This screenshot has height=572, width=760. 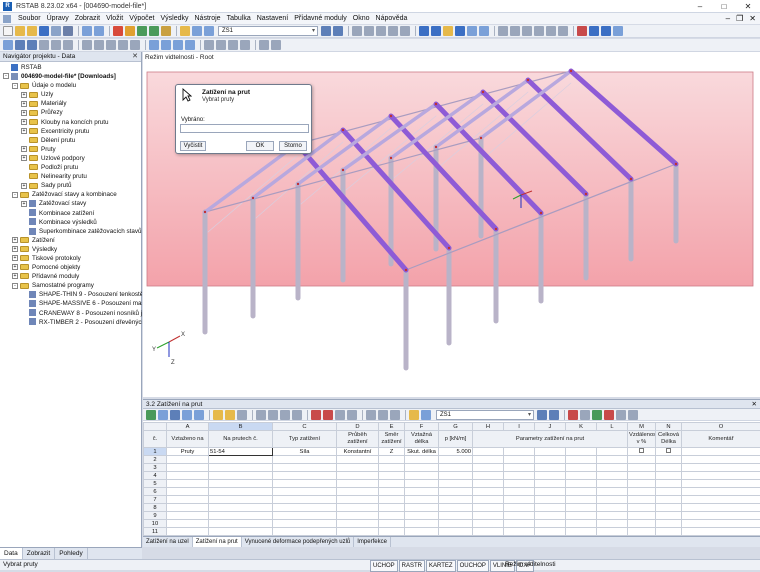 I want to click on clear-button: Vyčistit, so click(x=193, y=146).